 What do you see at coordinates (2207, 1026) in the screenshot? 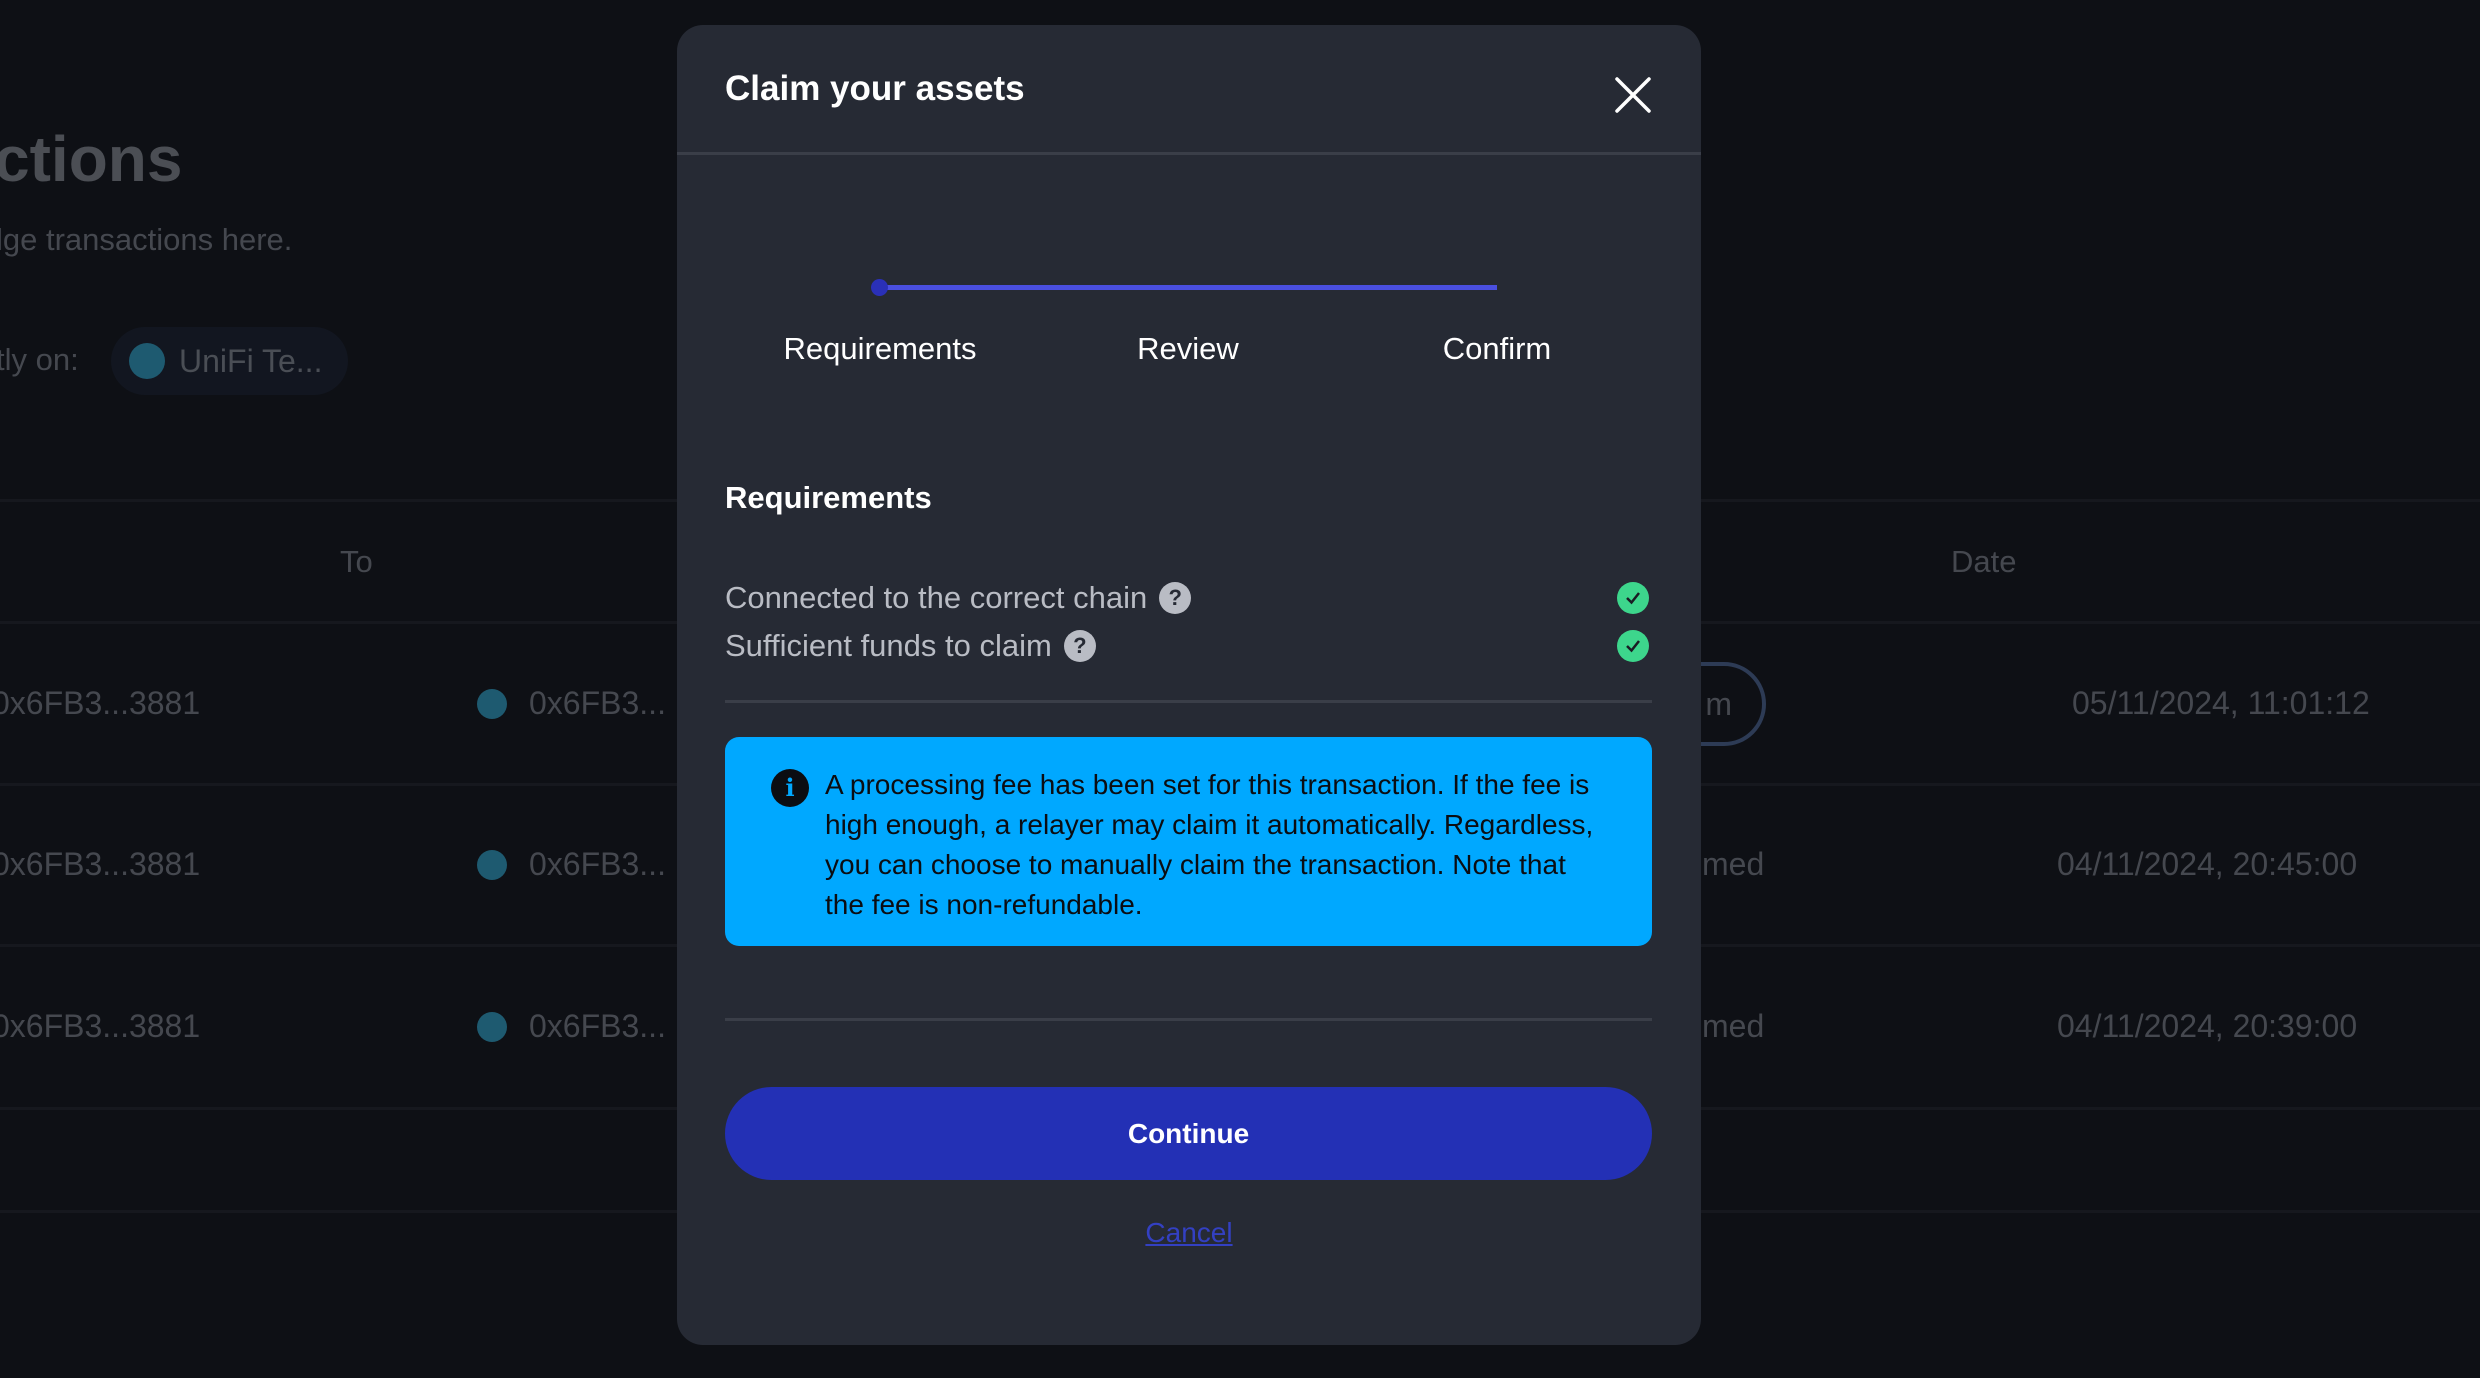
I see `date: 04/11/2024, 20:39:00` at bounding box center [2207, 1026].